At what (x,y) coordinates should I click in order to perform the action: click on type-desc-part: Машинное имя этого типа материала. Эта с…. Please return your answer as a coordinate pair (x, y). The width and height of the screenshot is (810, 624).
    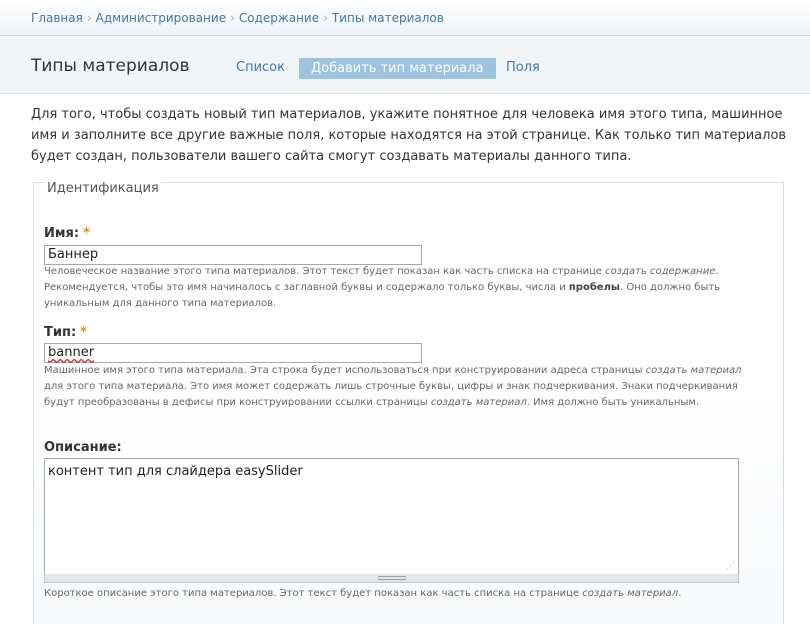
    Looking at the image, I should click on (345, 370).